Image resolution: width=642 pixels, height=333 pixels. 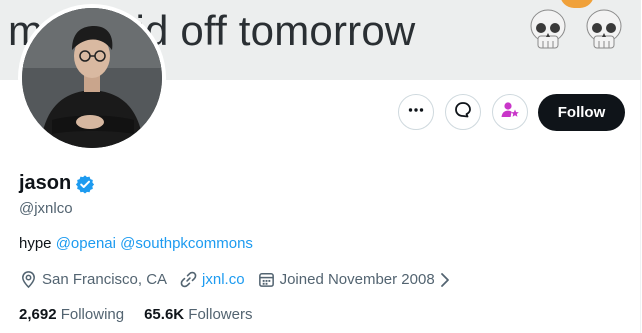 I want to click on followers-label: Followers, so click(x=220, y=314).